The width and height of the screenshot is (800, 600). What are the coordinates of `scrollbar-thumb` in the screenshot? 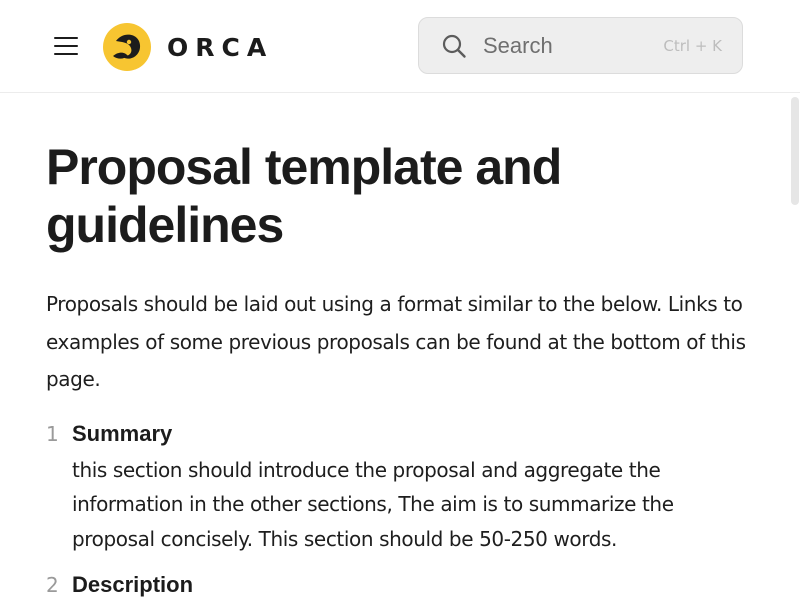 It's located at (795, 151).